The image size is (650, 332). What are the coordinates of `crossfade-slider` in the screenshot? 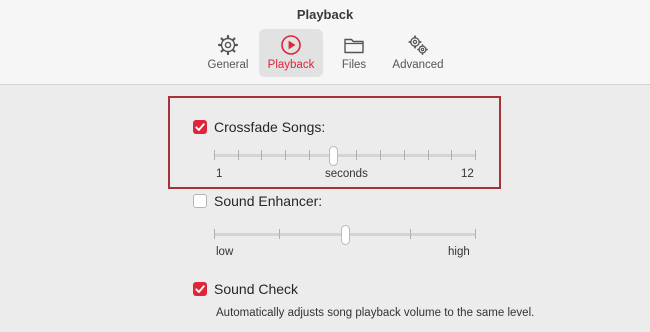 It's located at (345, 156).